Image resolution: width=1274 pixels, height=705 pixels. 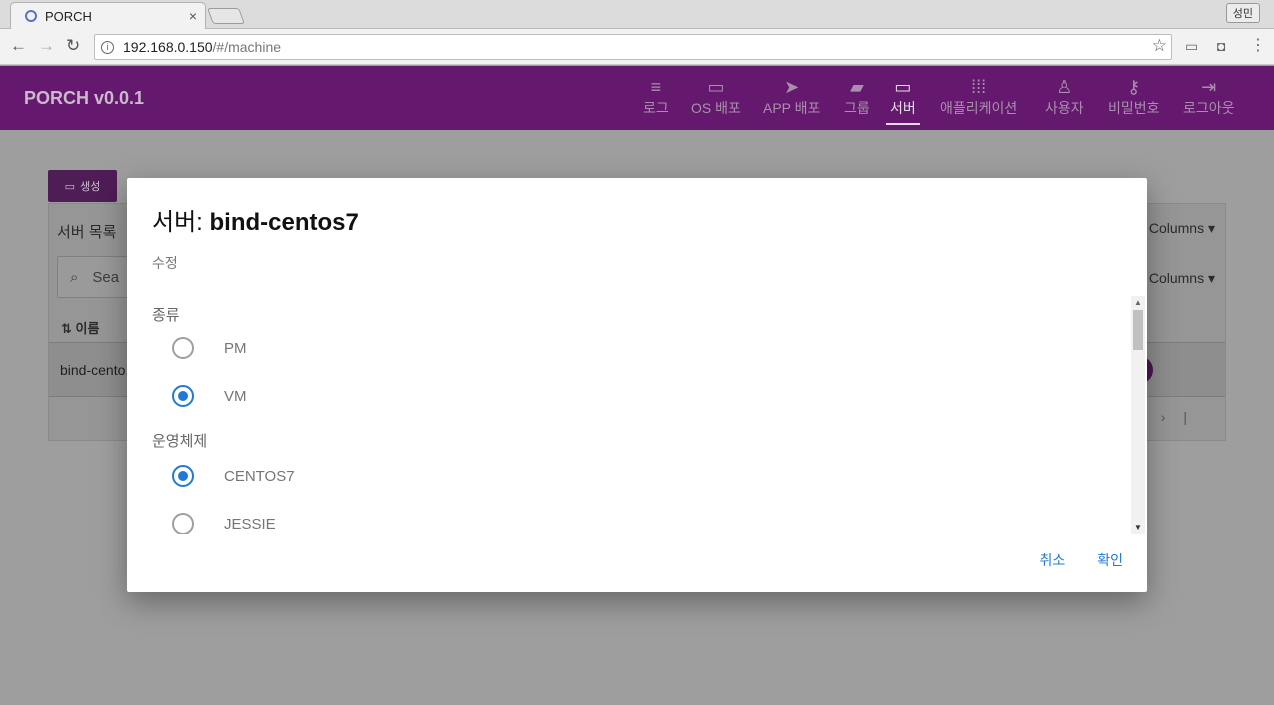 I want to click on nav-password: ⚷ 비밀번호, so click(x=1134, y=97).